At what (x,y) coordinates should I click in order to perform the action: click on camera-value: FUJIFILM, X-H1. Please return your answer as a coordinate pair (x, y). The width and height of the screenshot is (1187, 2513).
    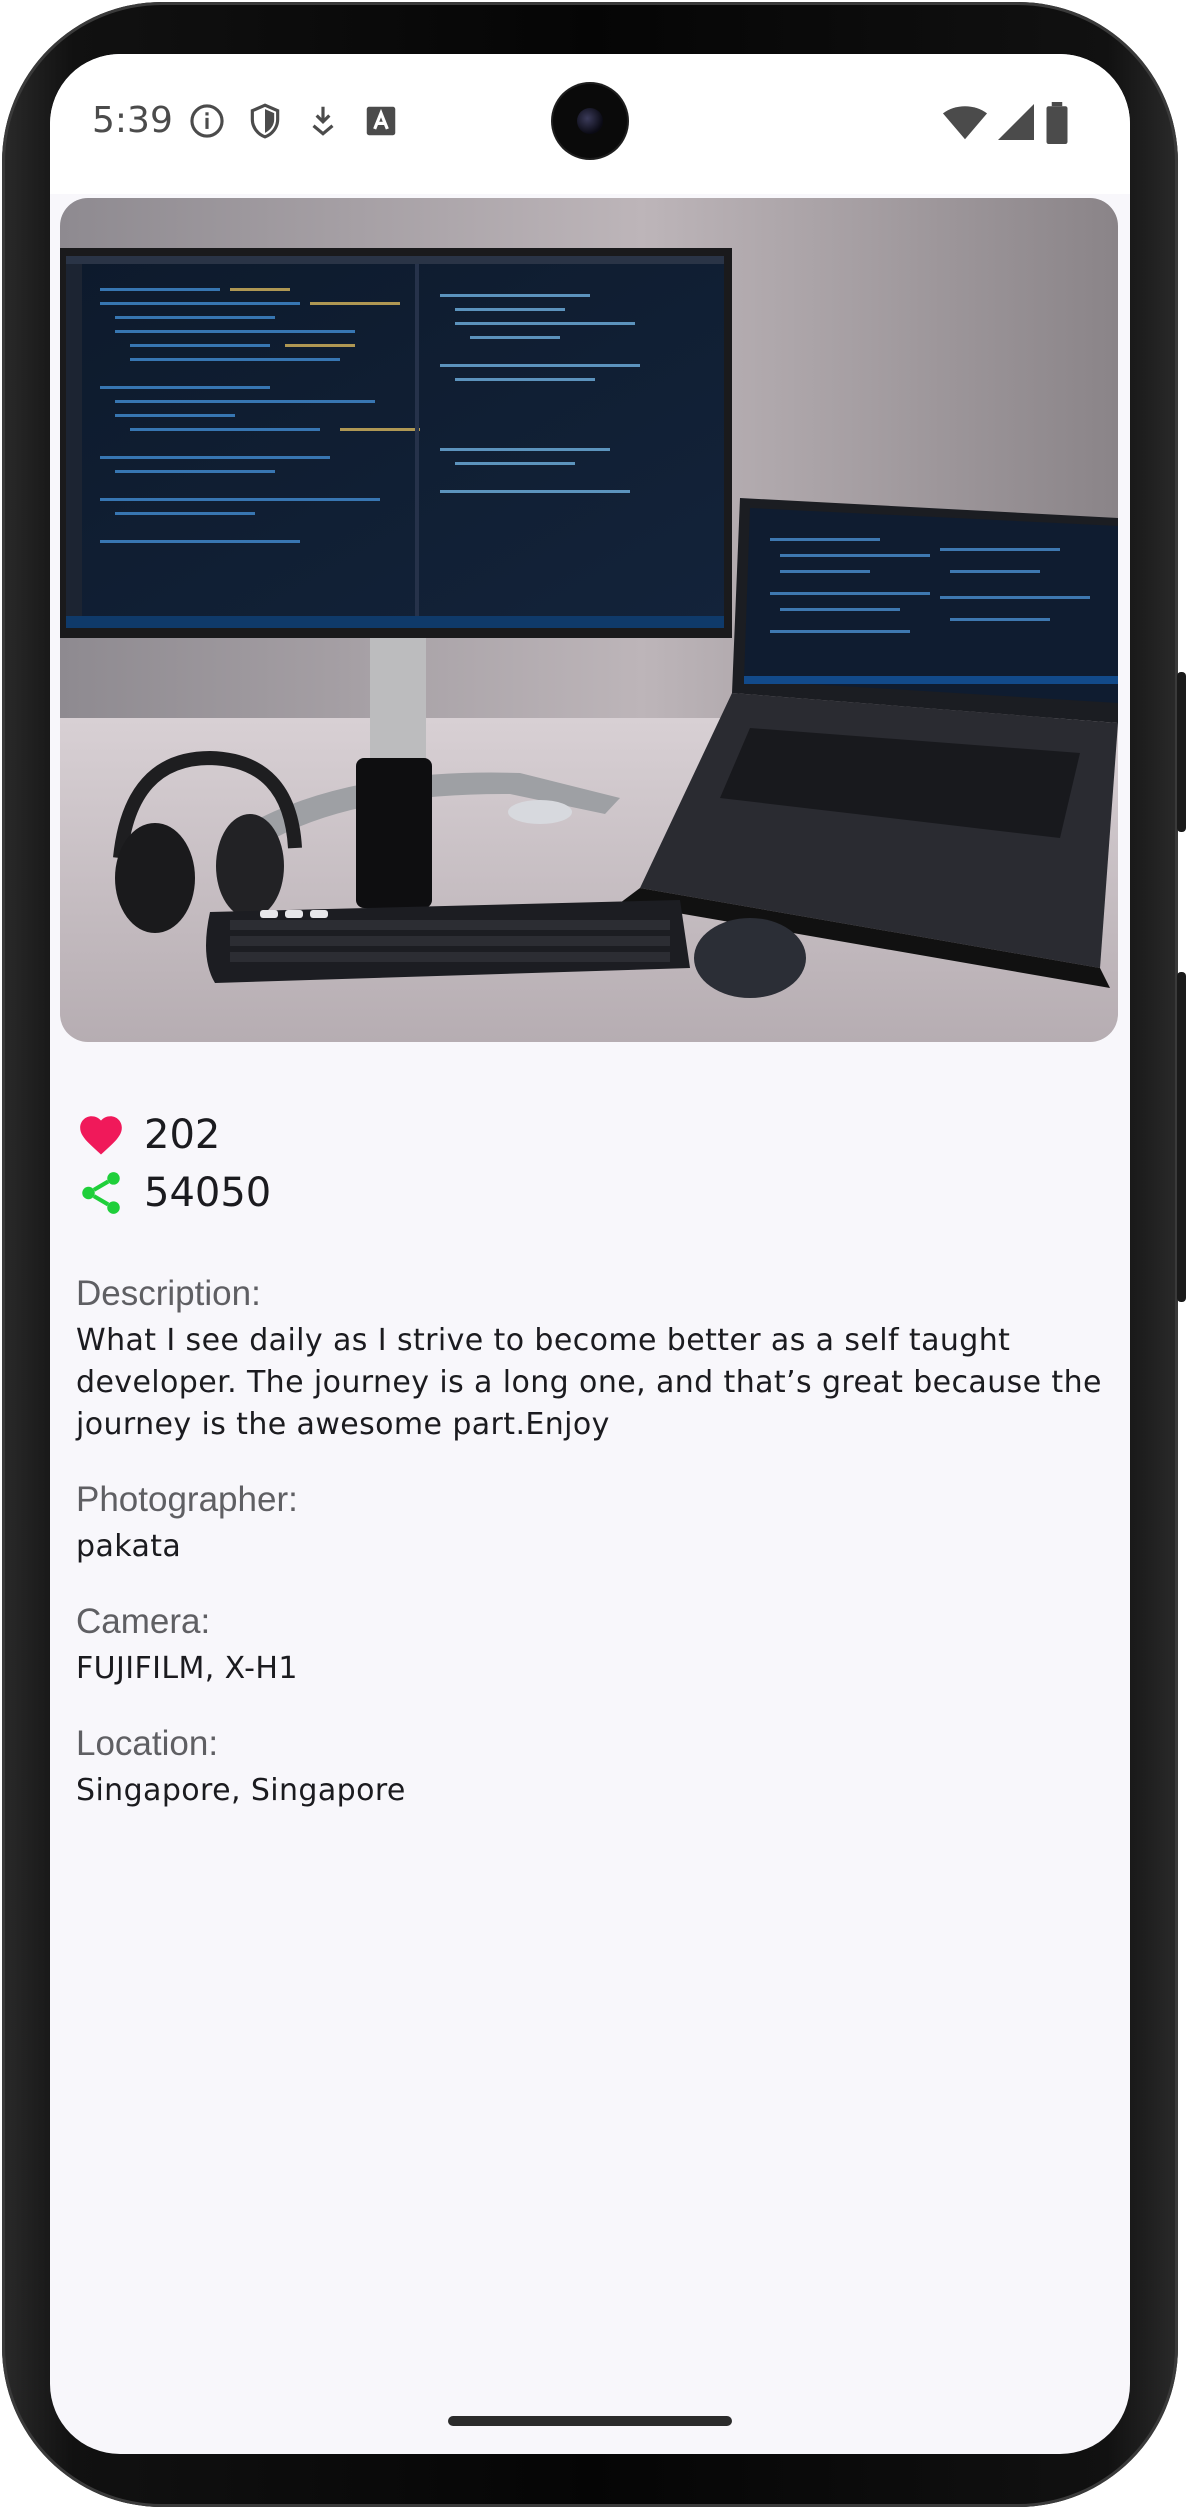
    Looking at the image, I should click on (187, 1668).